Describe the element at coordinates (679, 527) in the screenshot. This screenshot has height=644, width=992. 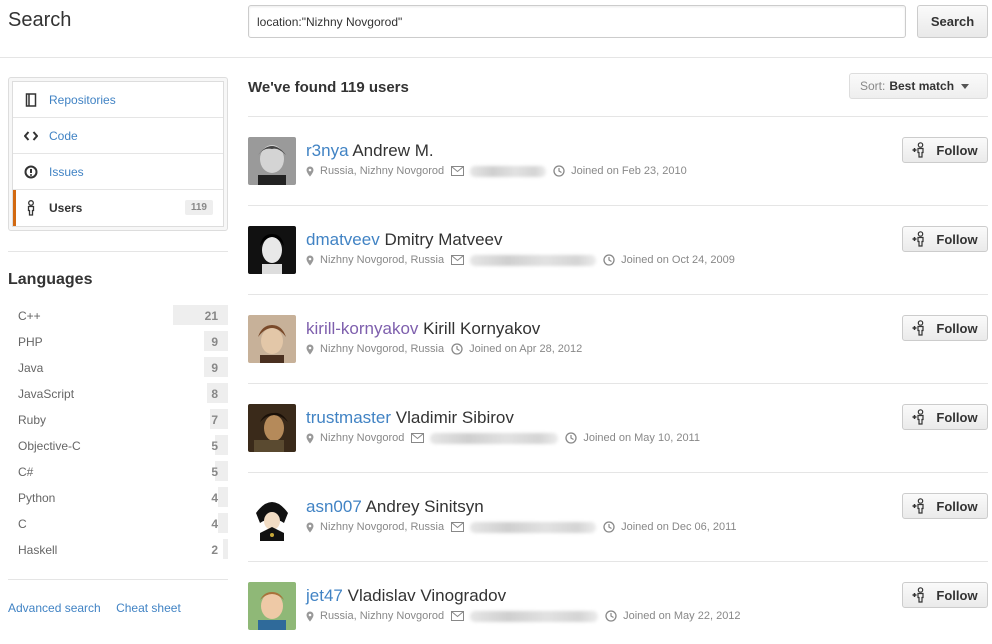
I see `joined-text: Joined on Dec 06, 2011` at that location.